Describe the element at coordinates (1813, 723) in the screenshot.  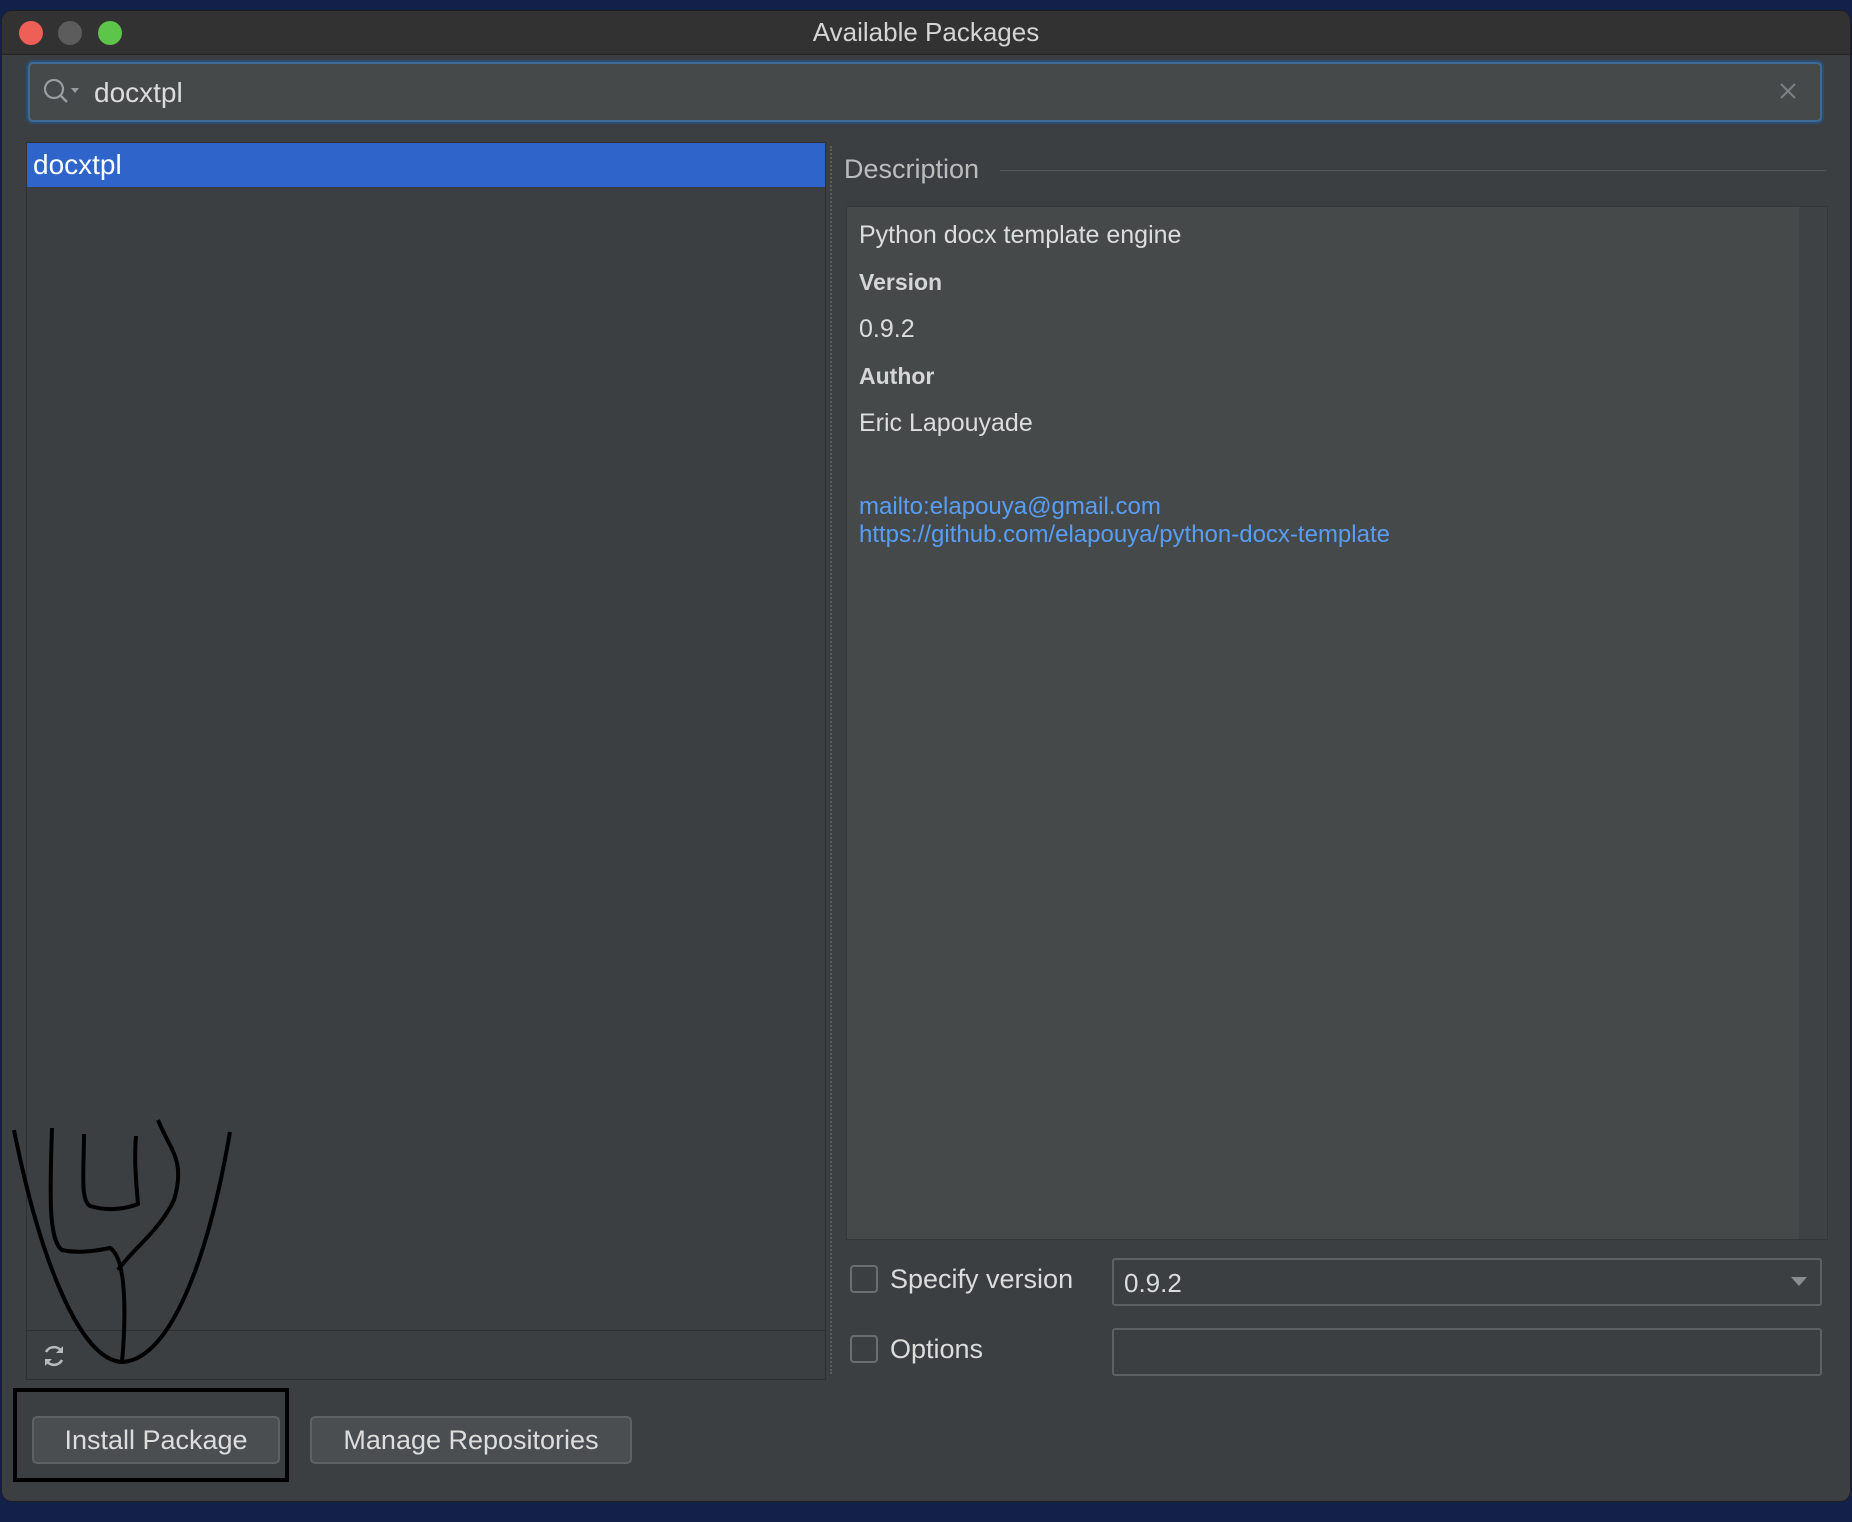
I see `description-scrollbar` at that location.